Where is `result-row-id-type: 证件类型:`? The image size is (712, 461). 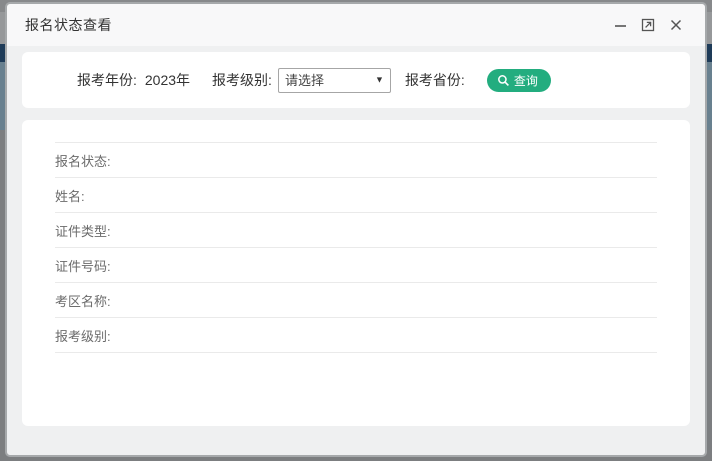
result-row-id-type: 证件类型: is located at coordinates (356, 230).